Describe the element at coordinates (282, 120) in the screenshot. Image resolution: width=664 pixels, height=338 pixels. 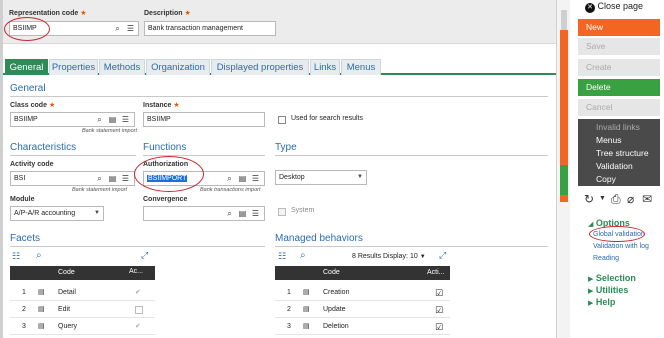
I see `search-results-checkbox` at that location.